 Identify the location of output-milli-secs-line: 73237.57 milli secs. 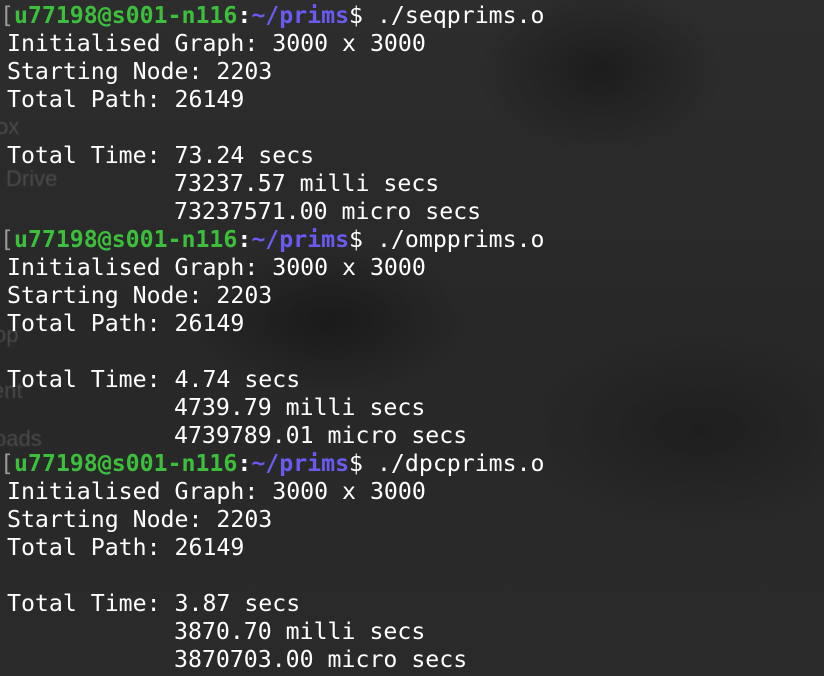
(307, 183).